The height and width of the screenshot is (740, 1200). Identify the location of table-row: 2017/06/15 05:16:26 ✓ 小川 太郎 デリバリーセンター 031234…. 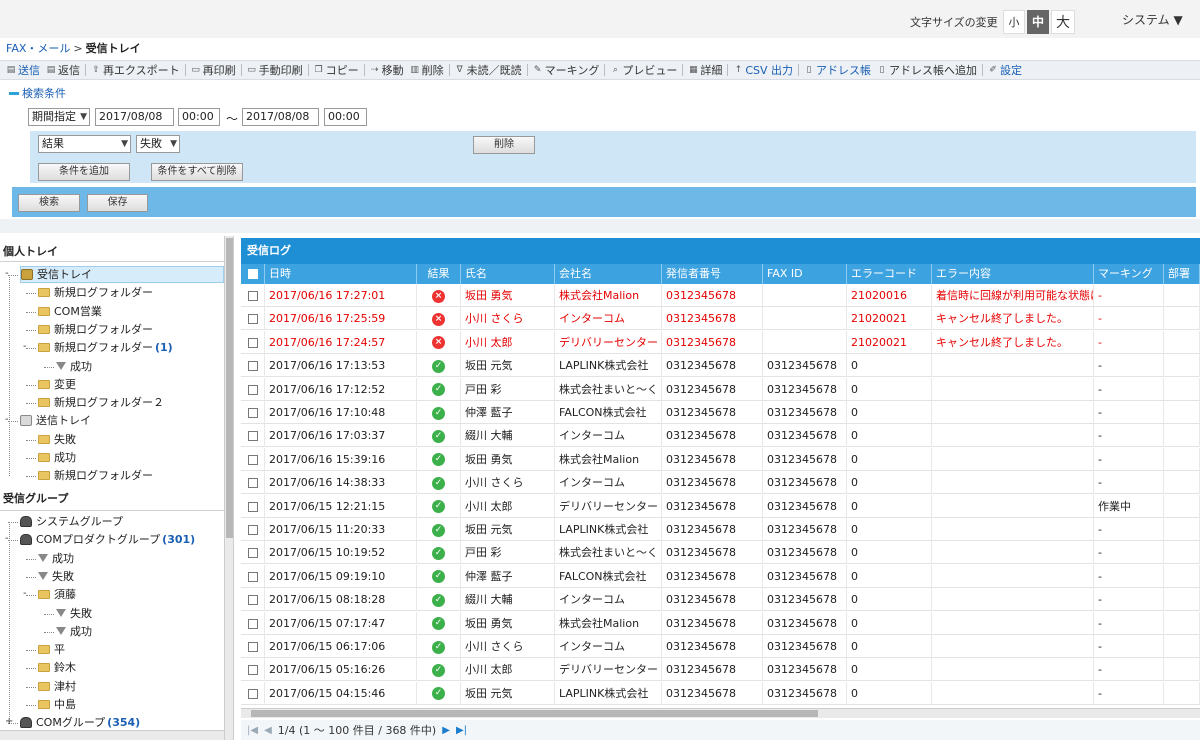
(720, 670).